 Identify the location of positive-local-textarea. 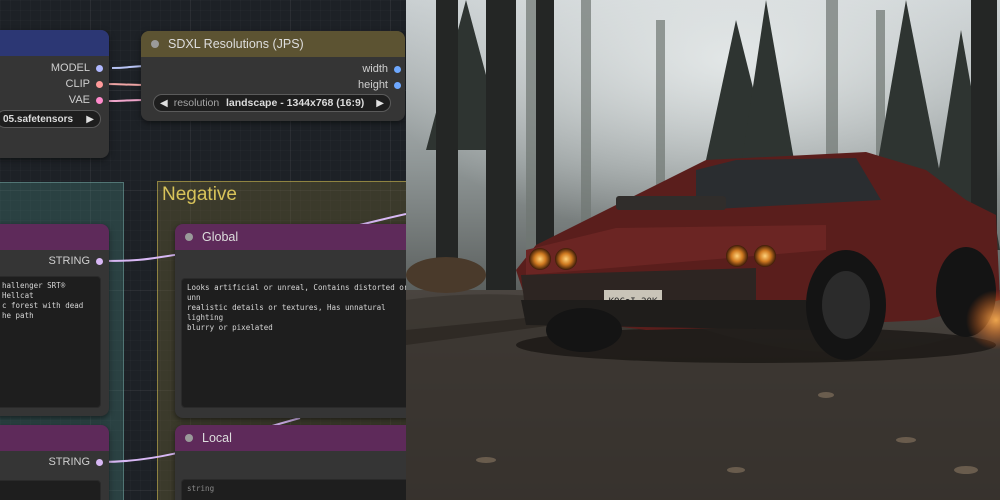
(50, 490).